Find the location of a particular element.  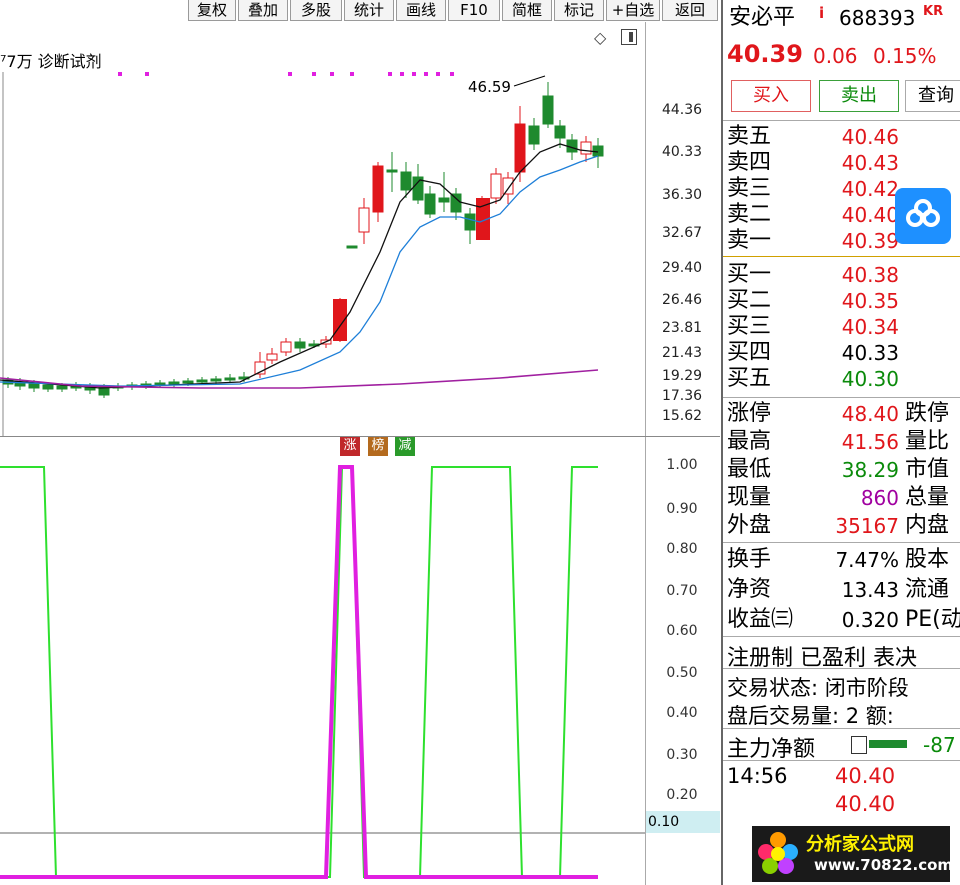

query-button: 查询 is located at coordinates (932, 96).